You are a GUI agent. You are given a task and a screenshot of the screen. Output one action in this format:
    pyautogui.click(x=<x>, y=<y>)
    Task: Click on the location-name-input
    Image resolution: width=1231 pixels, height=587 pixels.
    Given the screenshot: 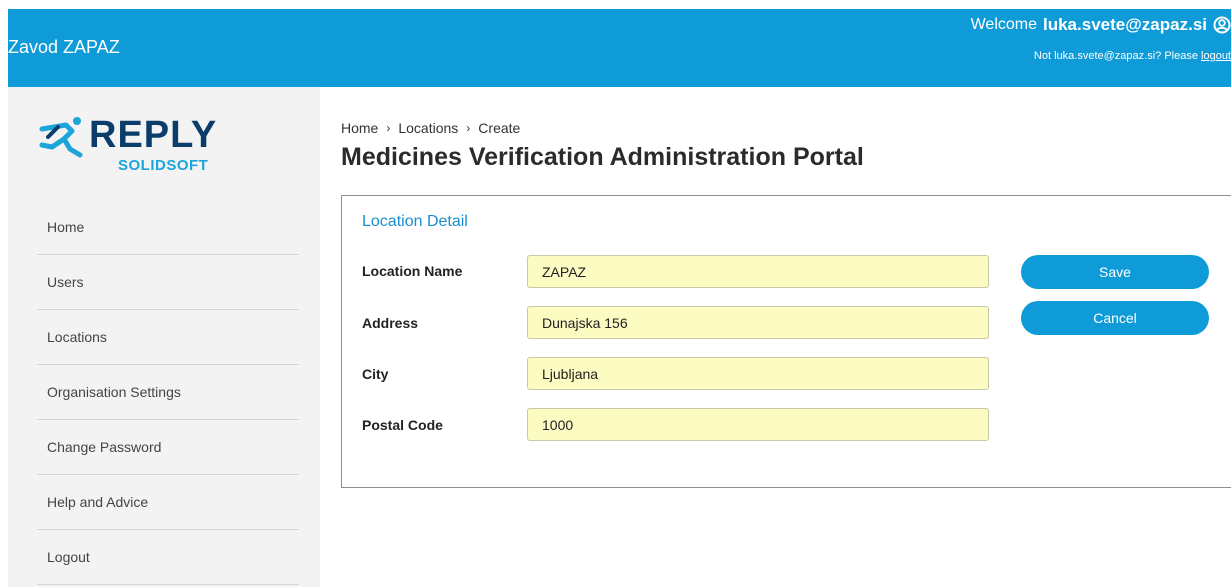 What is the action you would take?
    pyautogui.click(x=758, y=271)
    